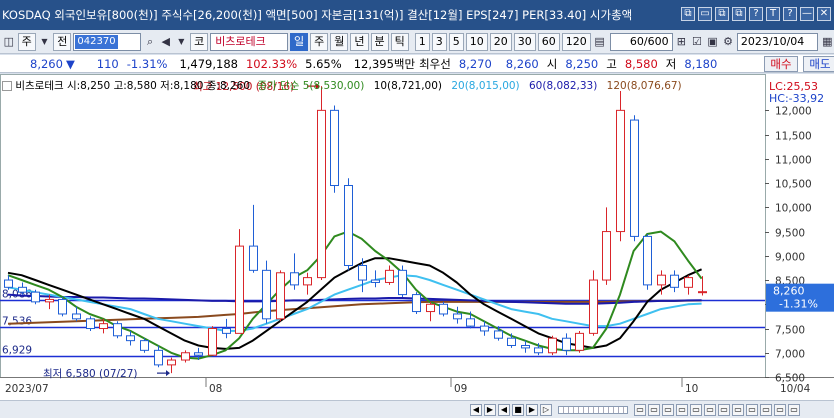  I want to click on stock-code-input: 042370, so click(107, 41).